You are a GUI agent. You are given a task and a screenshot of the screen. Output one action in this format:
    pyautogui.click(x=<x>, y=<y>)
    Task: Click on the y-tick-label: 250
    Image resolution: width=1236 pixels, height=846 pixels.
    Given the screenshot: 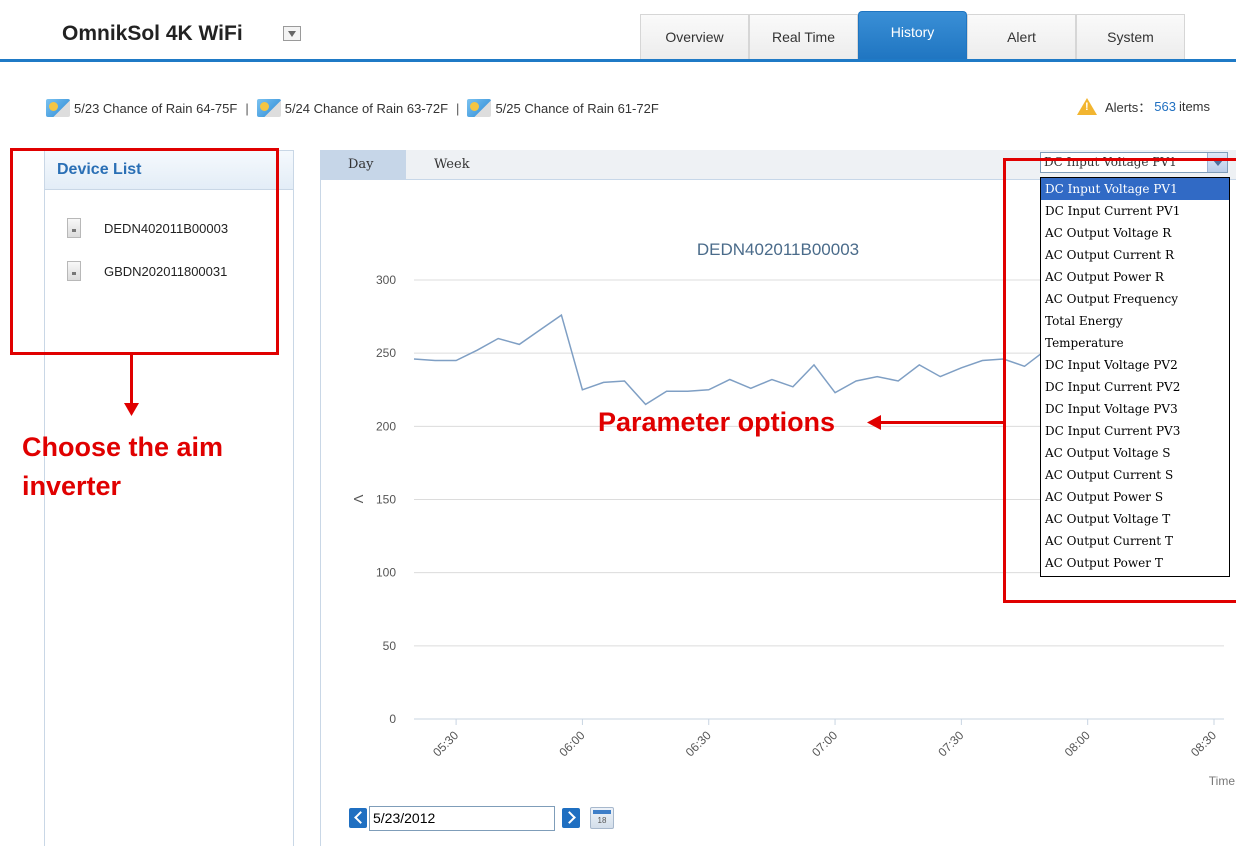 What is the action you would take?
    pyautogui.click(x=386, y=353)
    